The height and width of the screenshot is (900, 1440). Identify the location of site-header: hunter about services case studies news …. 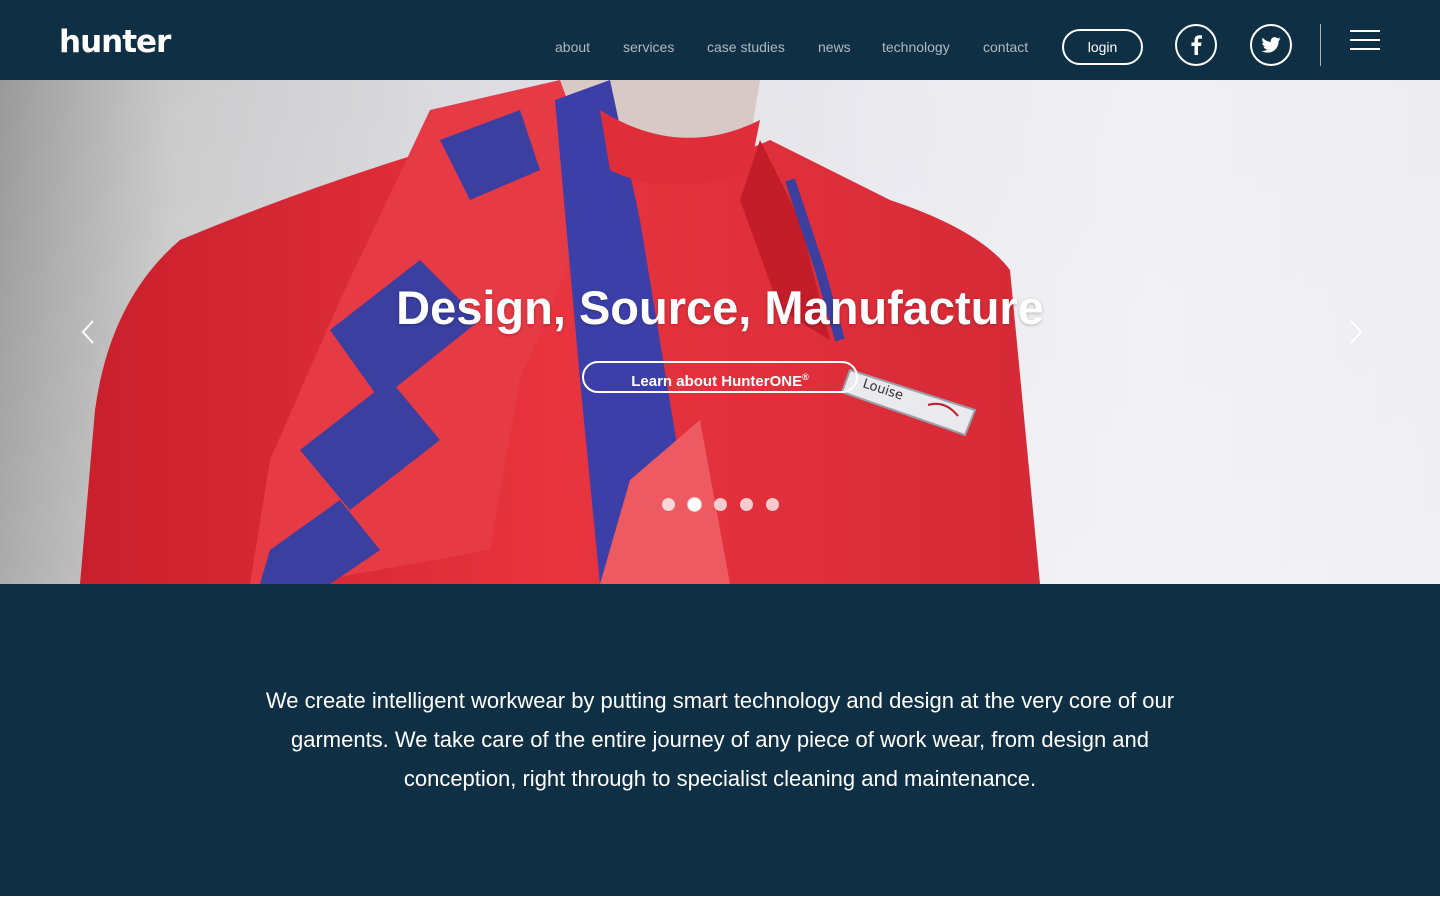
(720, 40).